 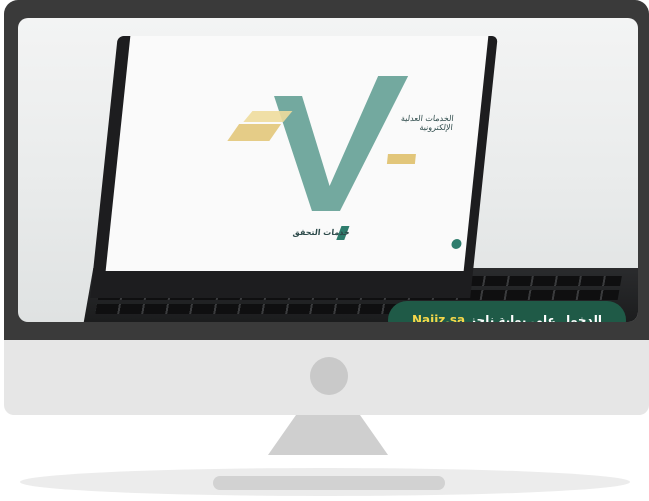 I want to click on banner-text: الدخول على بوابة ناجز, so click(x=536, y=317).